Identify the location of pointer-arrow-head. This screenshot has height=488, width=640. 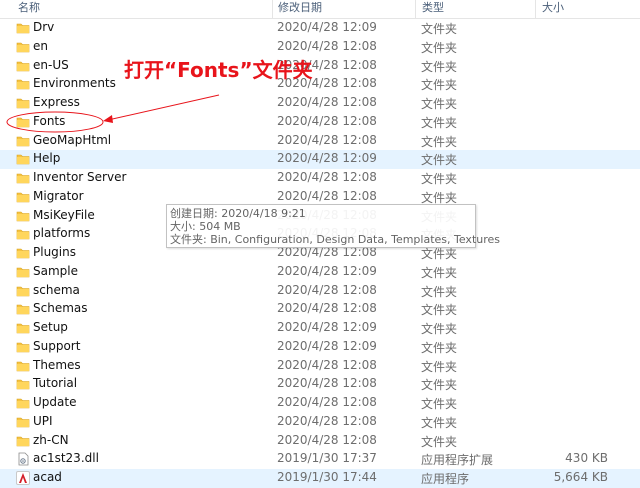
(108, 119).